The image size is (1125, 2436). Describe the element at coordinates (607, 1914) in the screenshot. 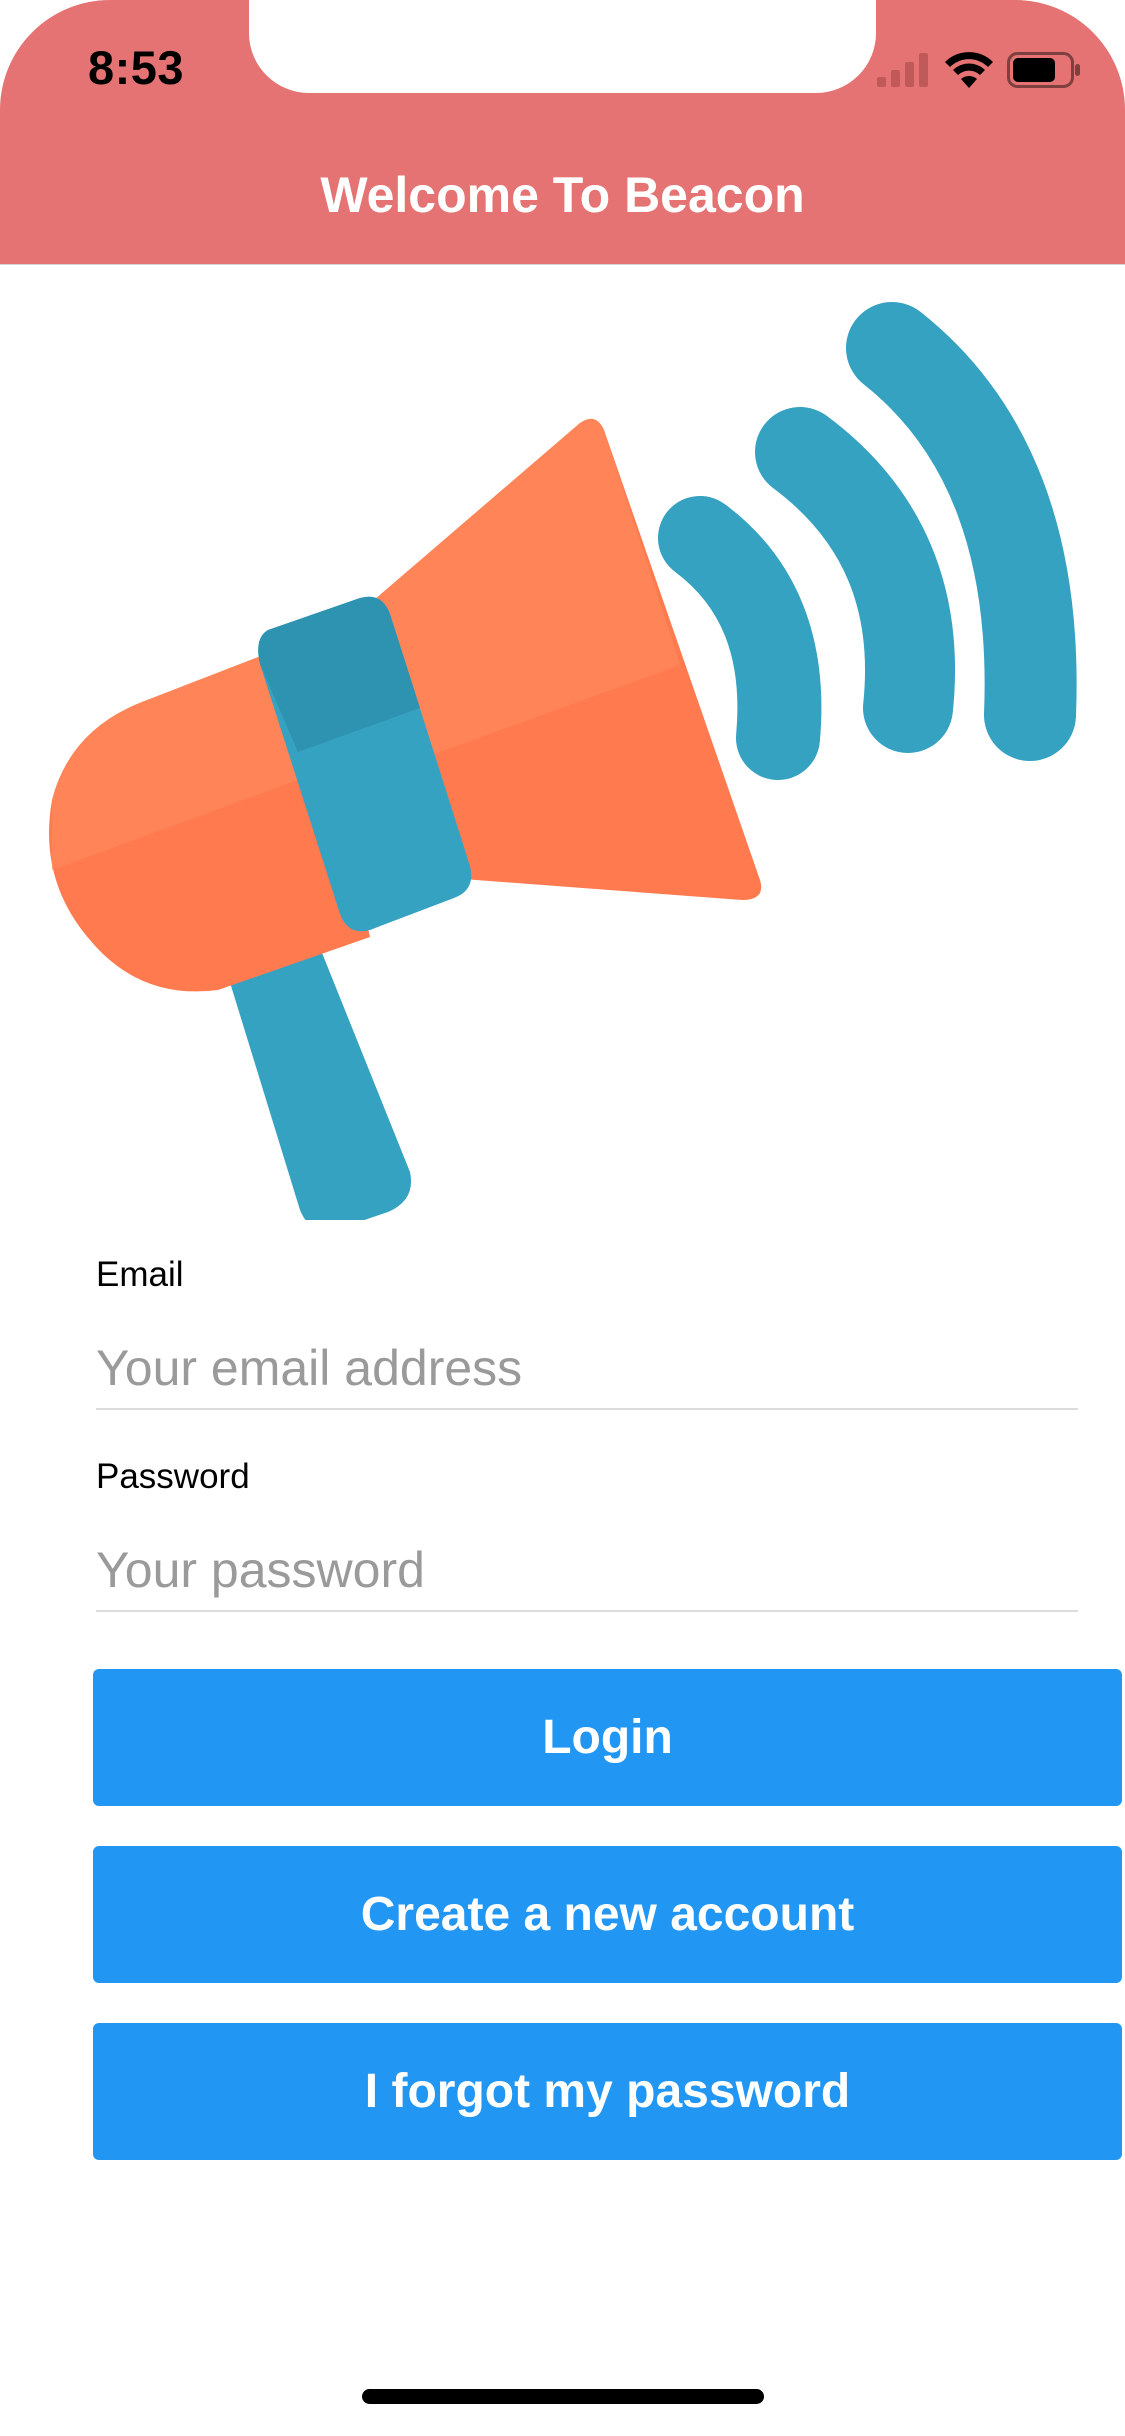

I see `create-account-button: Create a new account` at that location.